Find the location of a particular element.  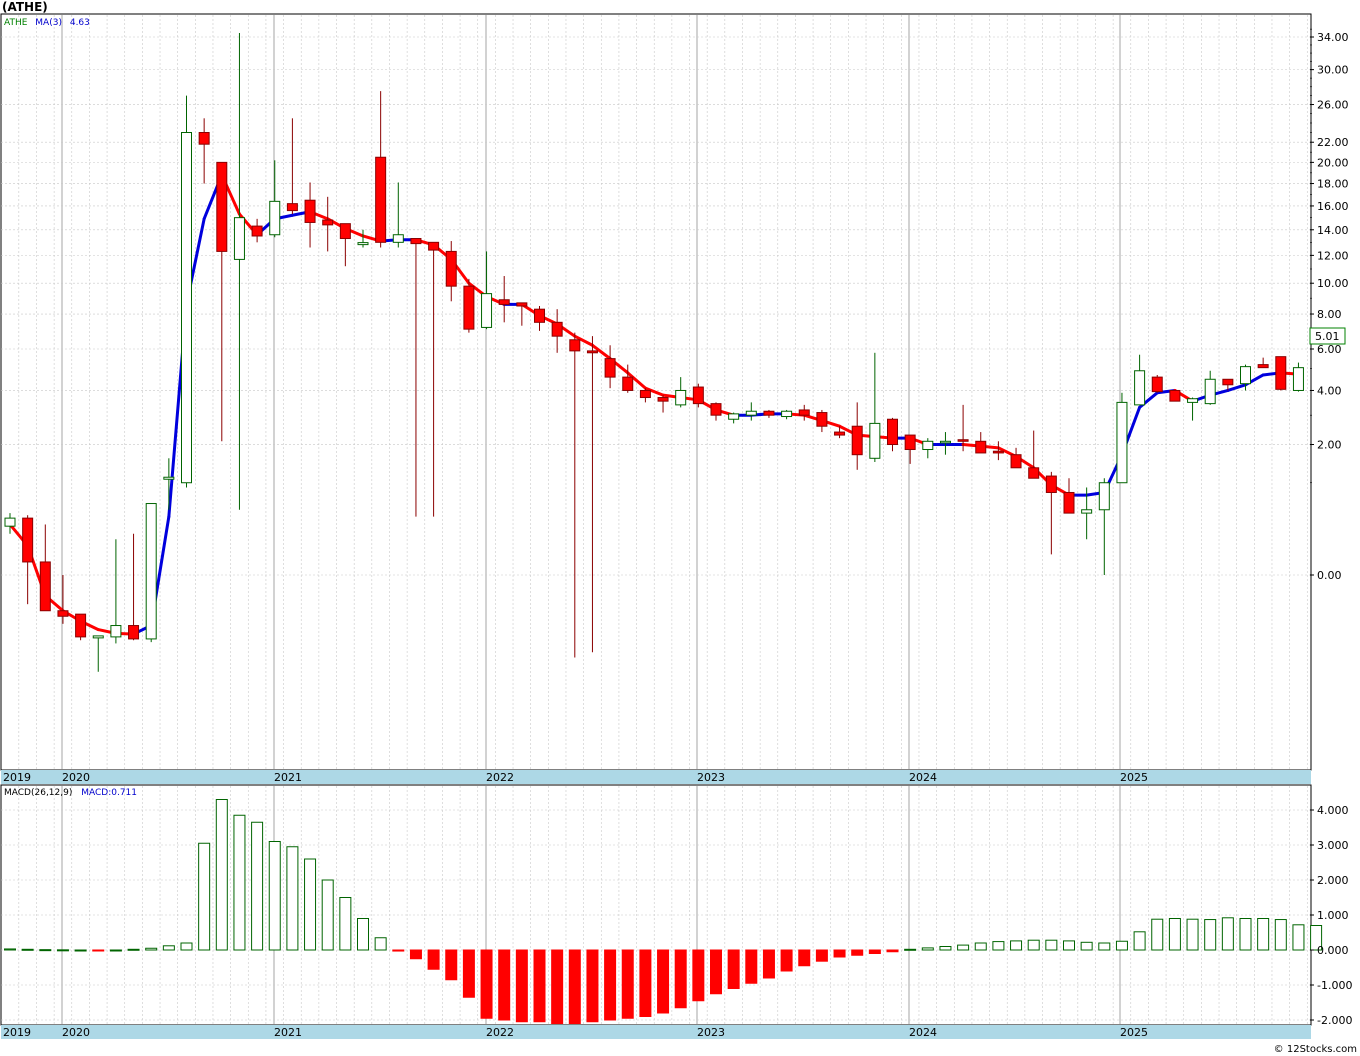

y-tick-label: 6.00 is located at coordinates (1329, 349).